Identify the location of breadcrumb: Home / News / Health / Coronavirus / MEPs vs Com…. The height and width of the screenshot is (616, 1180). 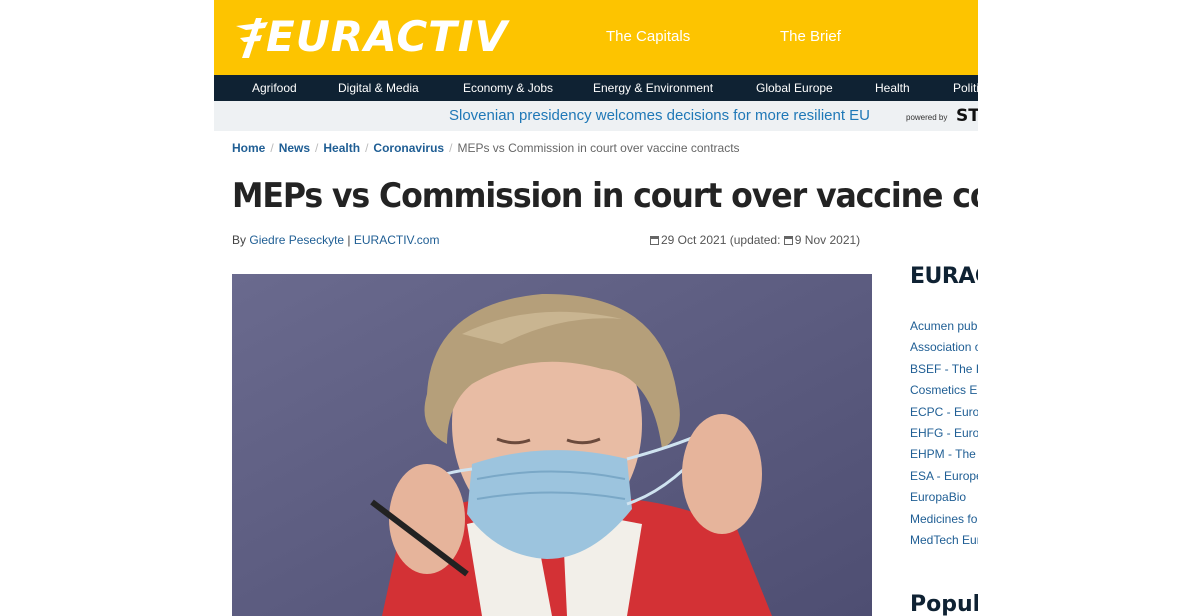
(486, 148).